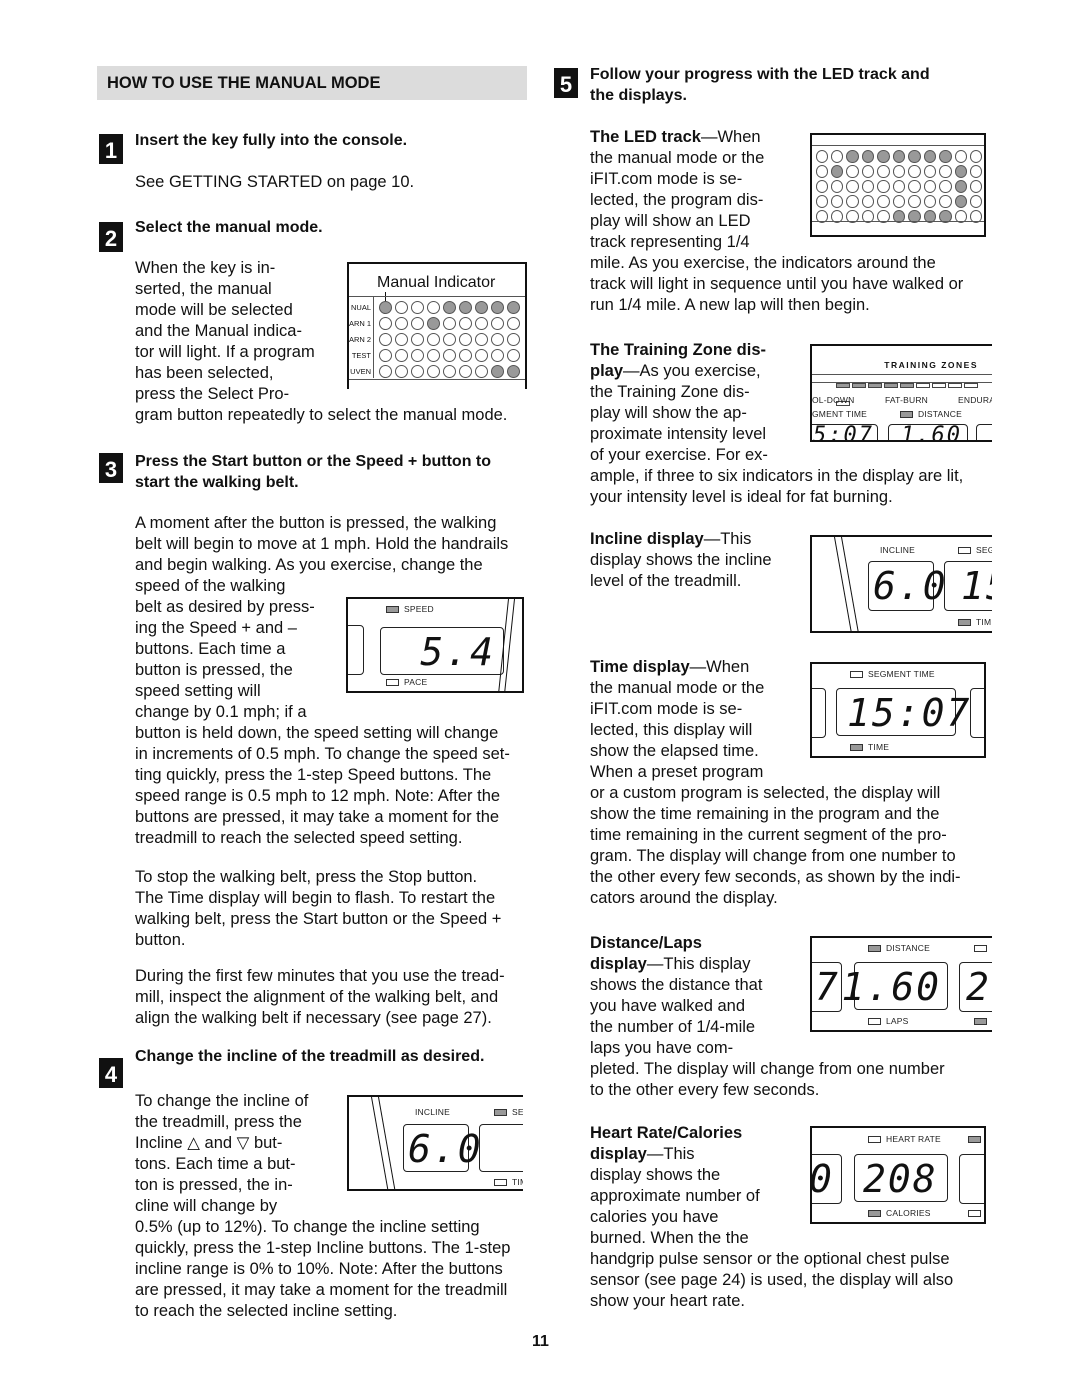 The image size is (1080, 1397). Describe the element at coordinates (508, 1182) in the screenshot. I see `time-indicator: TIM` at that location.